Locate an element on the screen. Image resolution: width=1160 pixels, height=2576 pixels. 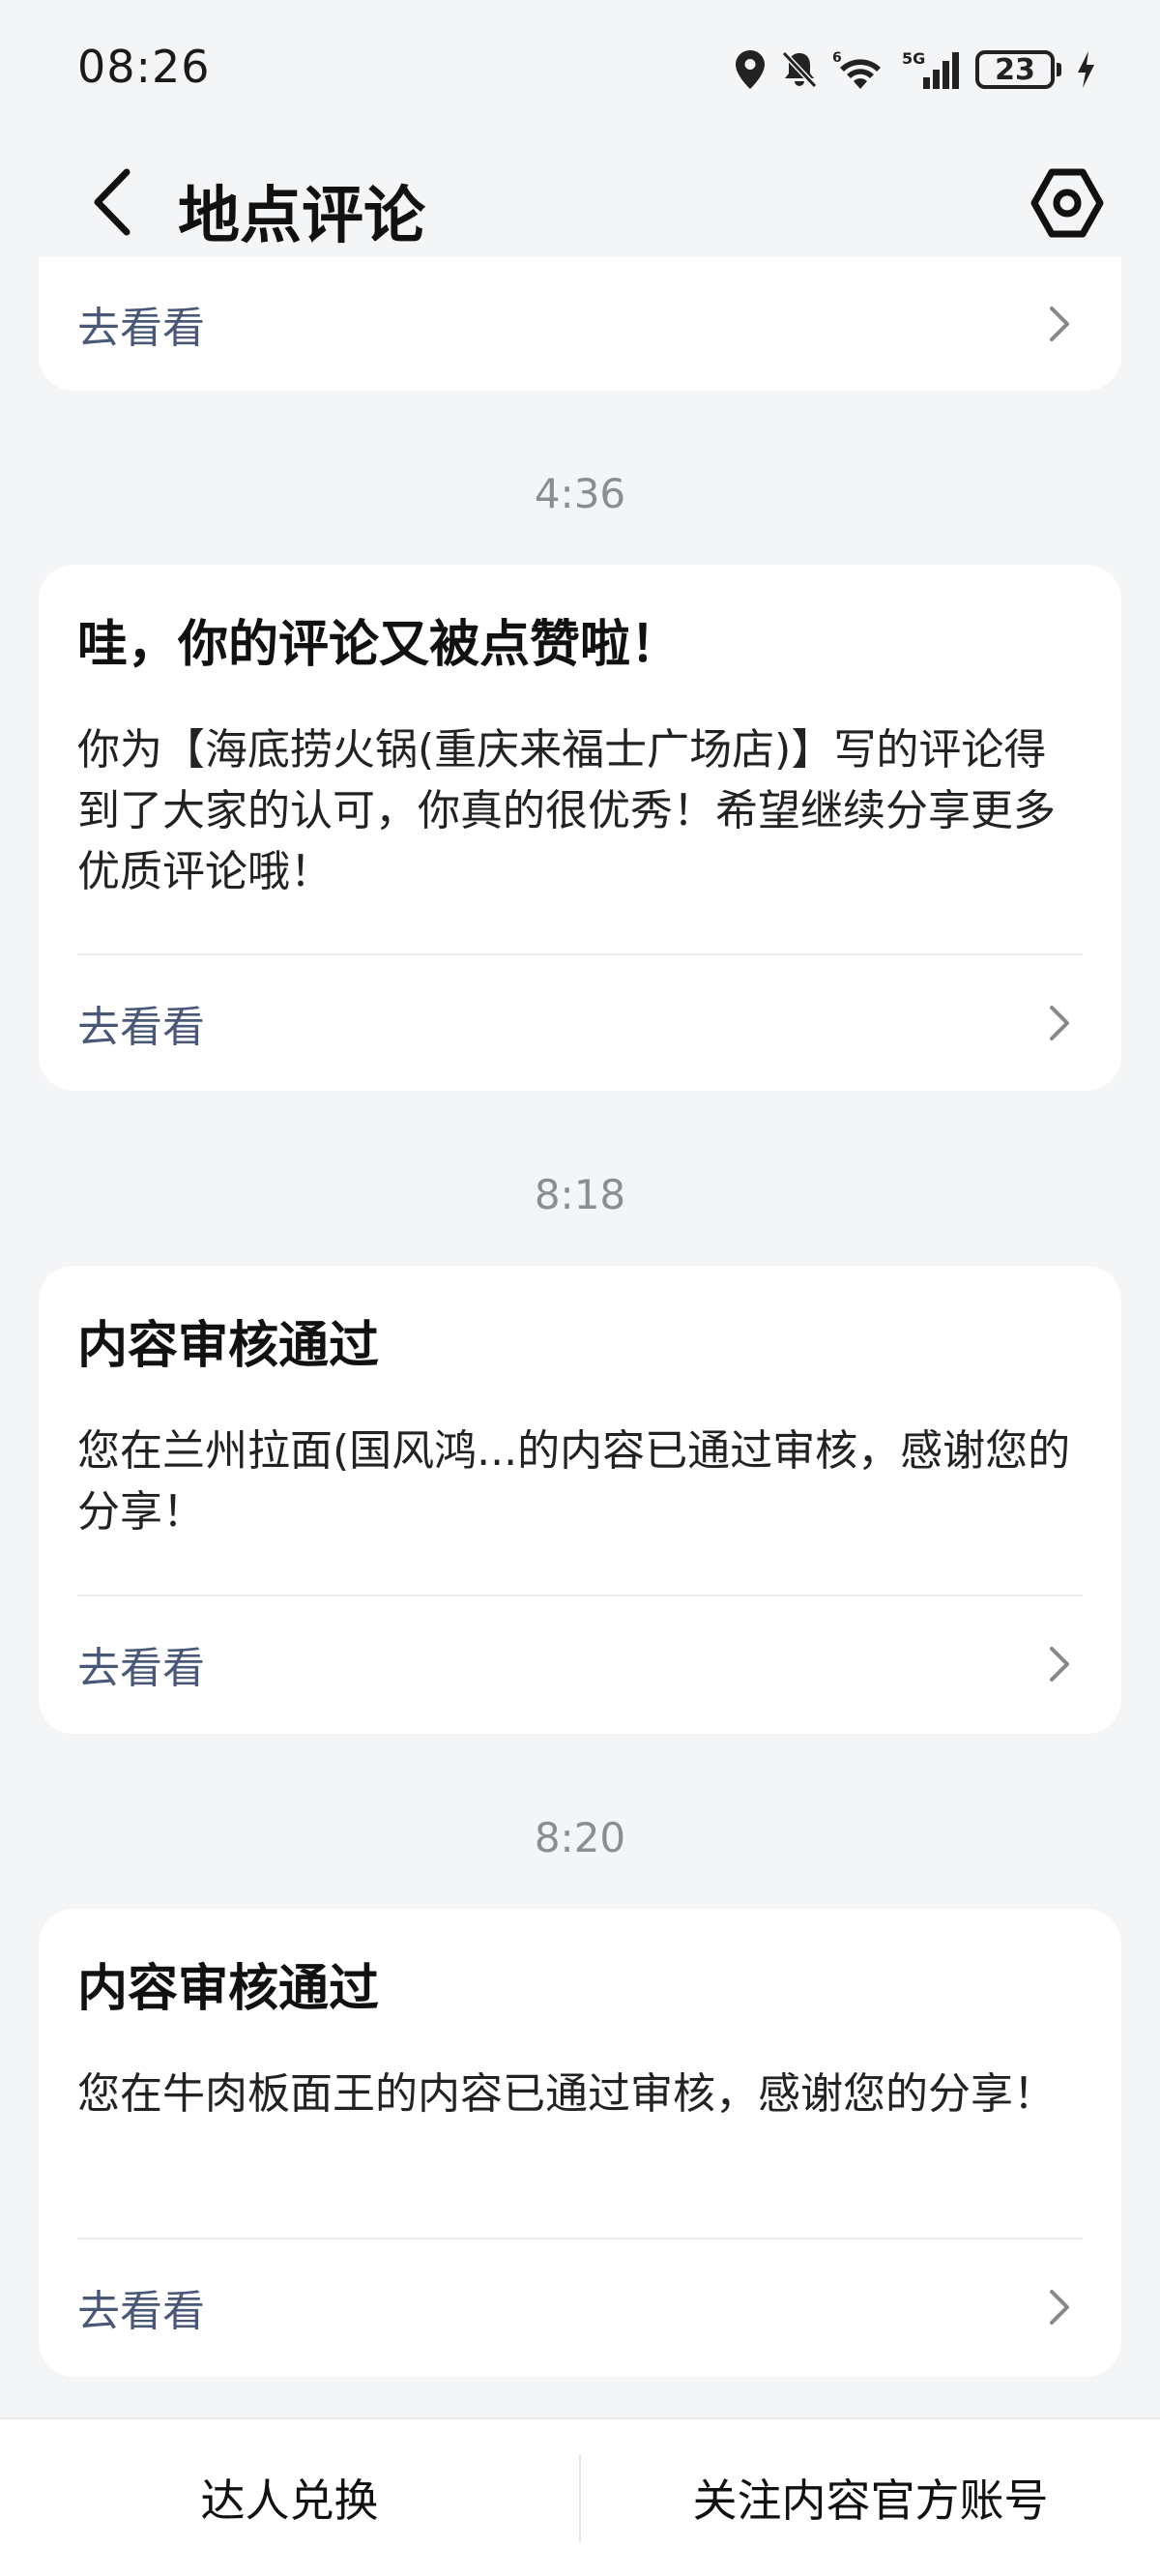
settings-button is located at coordinates (1067, 203).